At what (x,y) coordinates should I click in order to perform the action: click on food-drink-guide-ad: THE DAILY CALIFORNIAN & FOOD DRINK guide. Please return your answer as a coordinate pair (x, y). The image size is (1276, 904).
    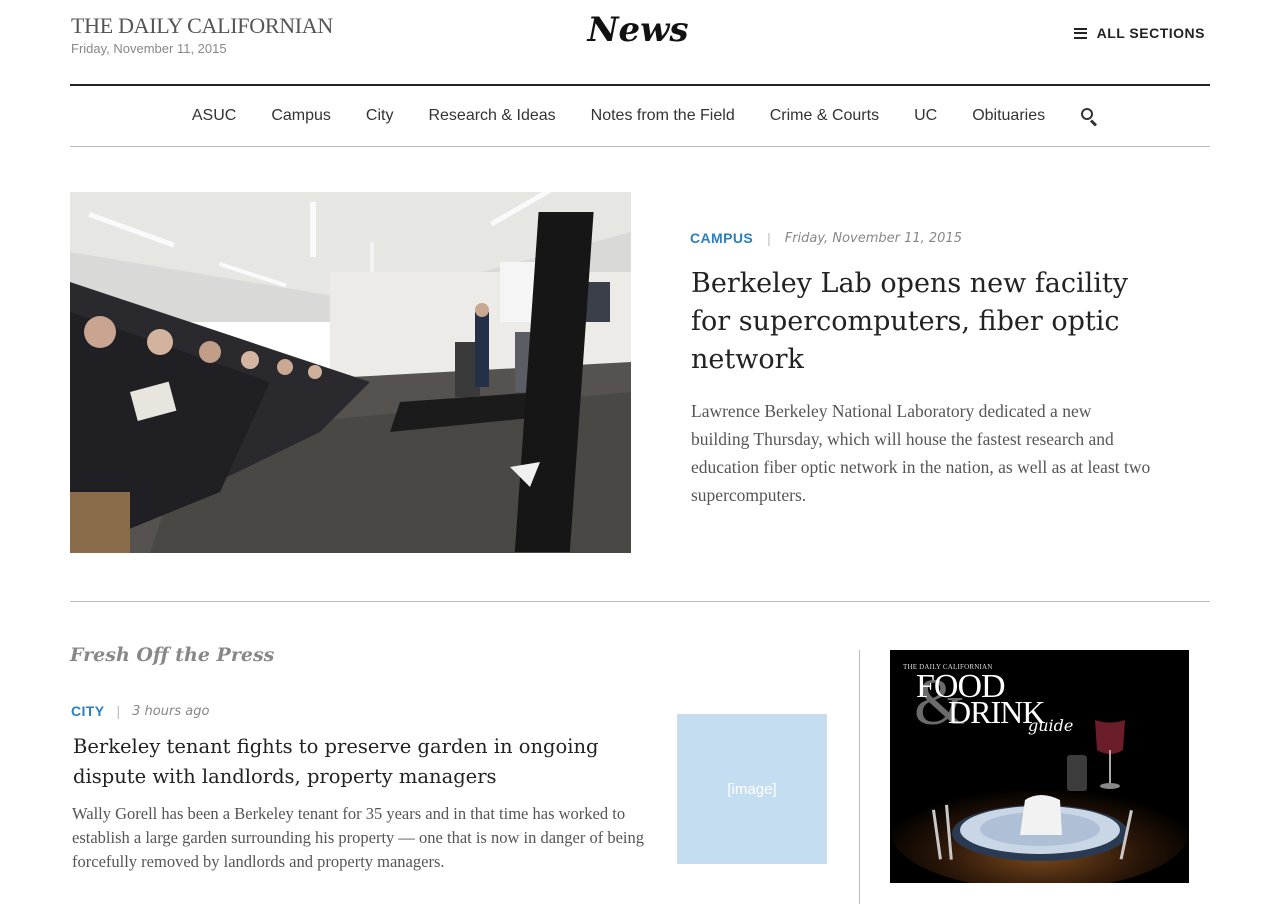
    Looking at the image, I should click on (1039, 766).